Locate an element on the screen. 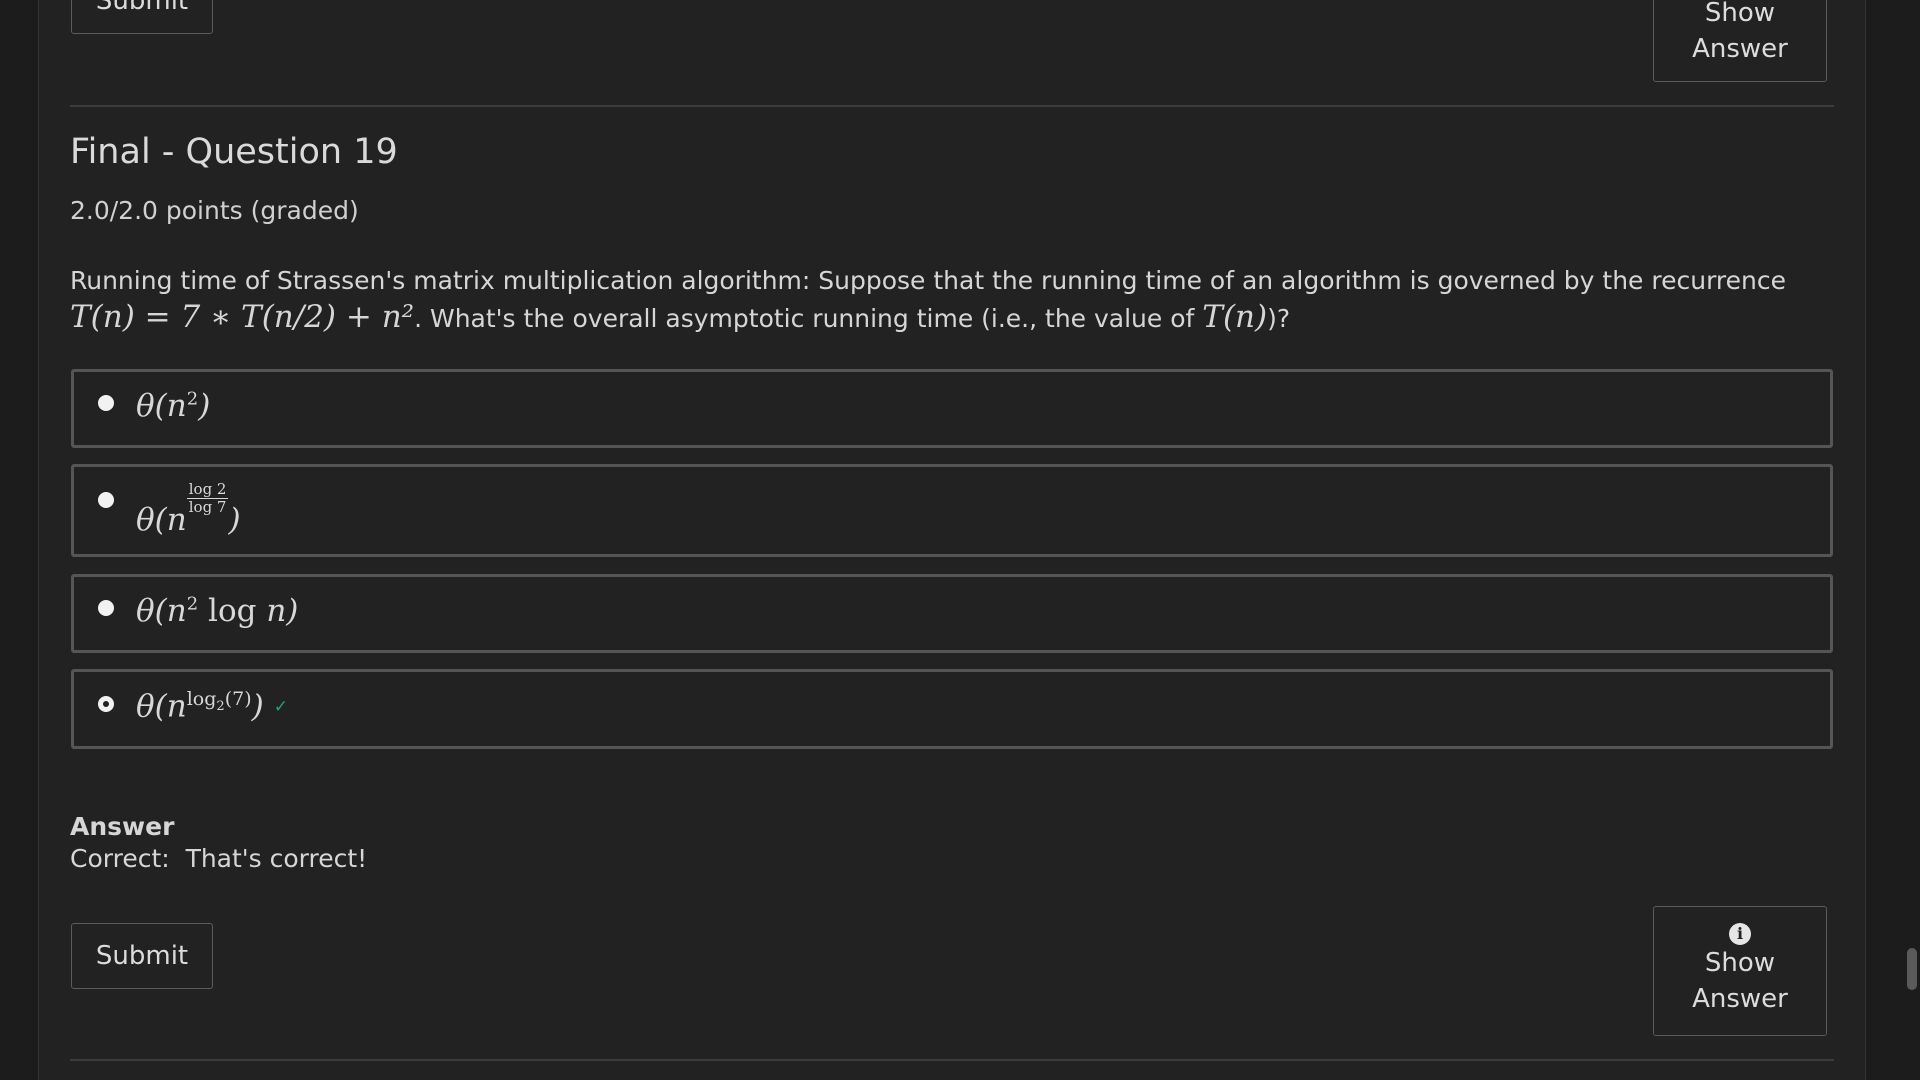 The image size is (1920, 1080). answer-feedback: Correct: That's correct! is located at coordinates (219, 858).